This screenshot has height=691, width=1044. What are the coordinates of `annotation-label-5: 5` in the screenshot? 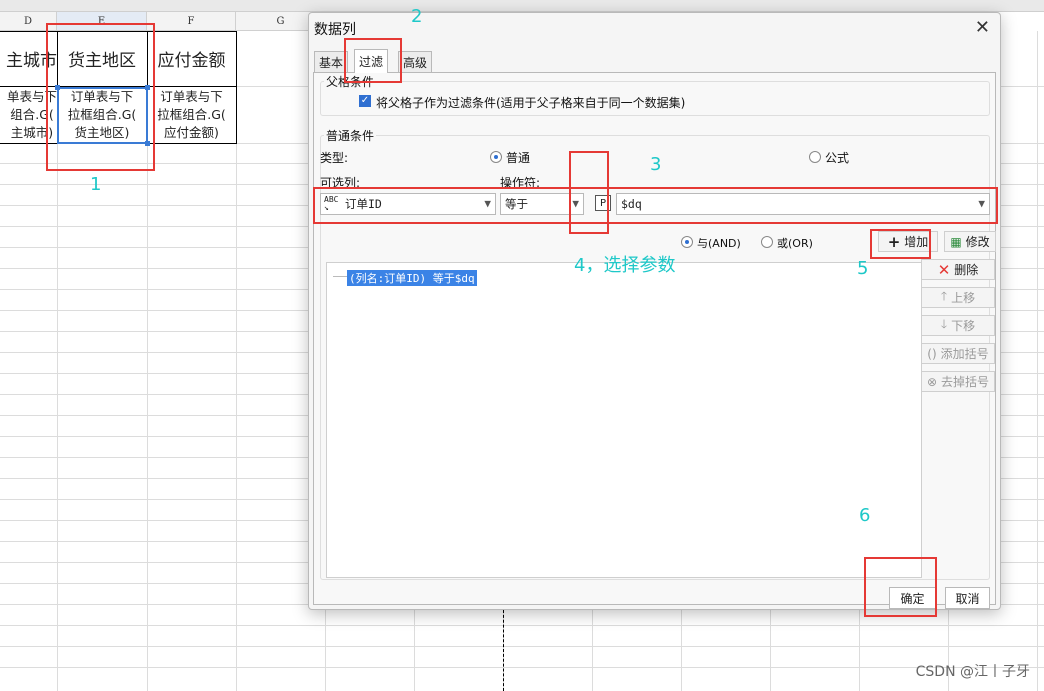 It's located at (863, 268).